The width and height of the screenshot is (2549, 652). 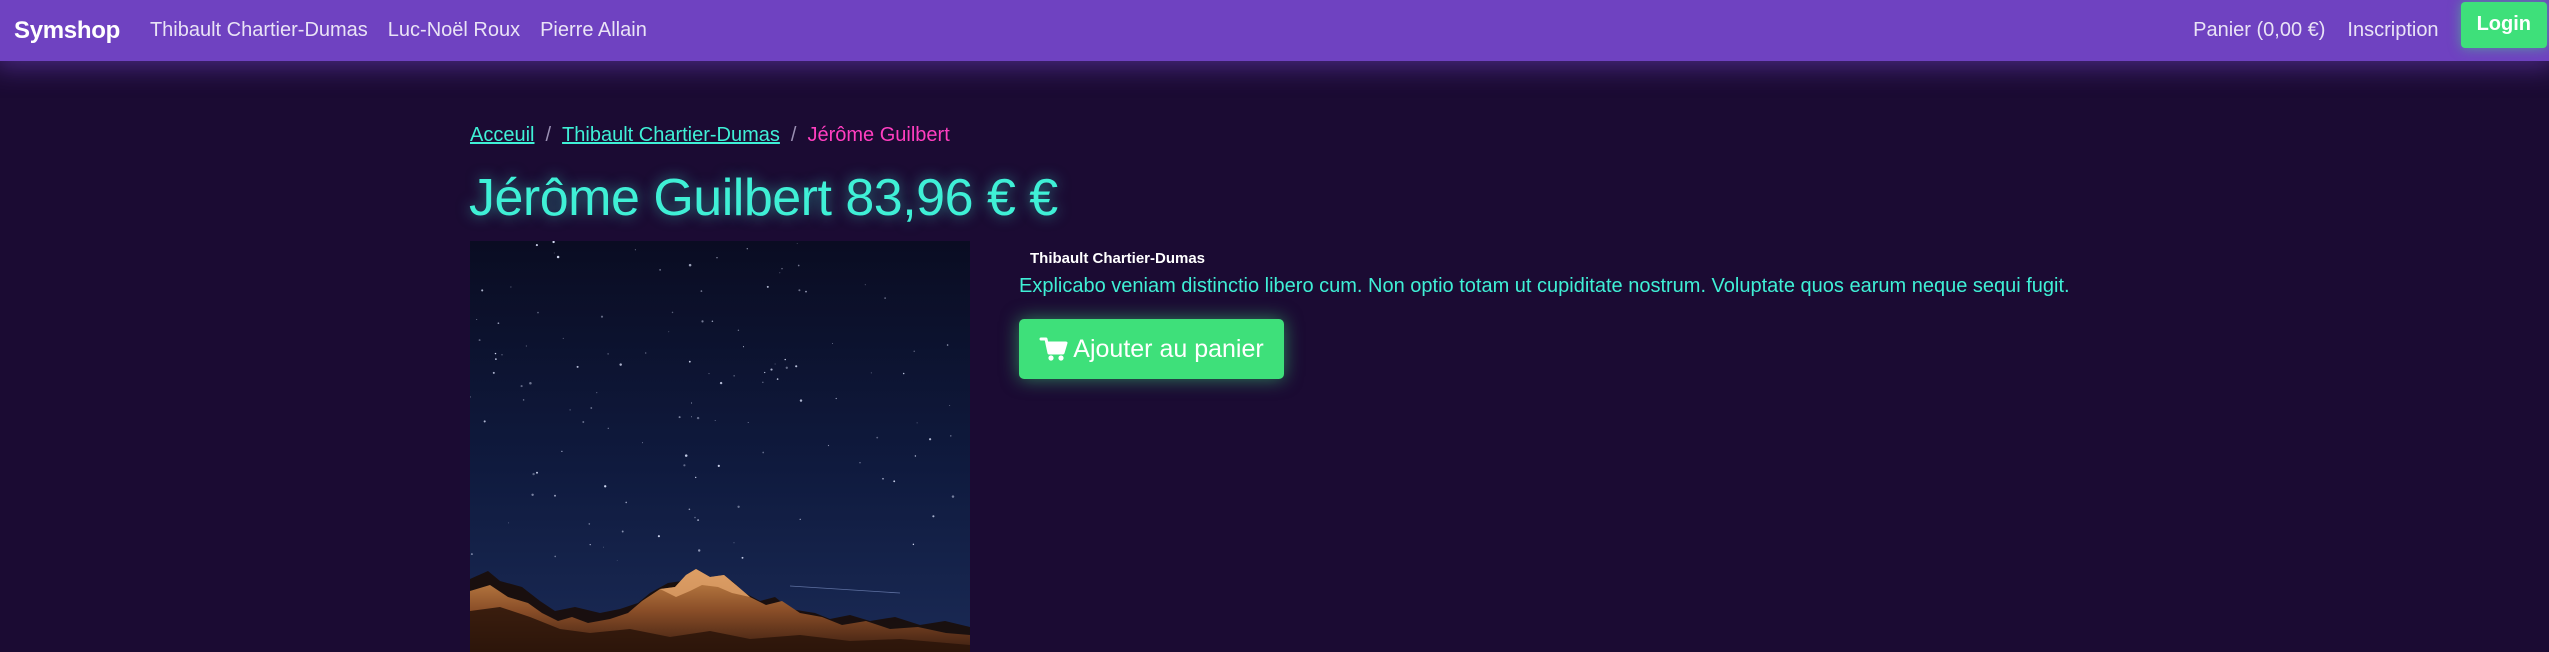 I want to click on nav-link-category-2: Luc-Noël Roux, so click(x=454, y=30).